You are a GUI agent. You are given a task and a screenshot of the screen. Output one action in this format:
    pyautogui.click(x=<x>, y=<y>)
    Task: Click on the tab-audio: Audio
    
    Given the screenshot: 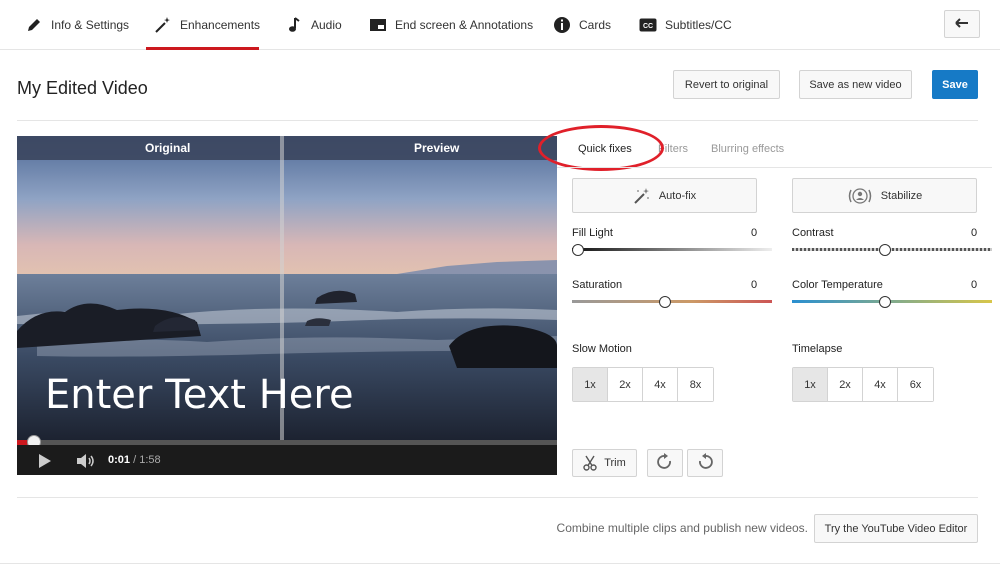 What is the action you would take?
    pyautogui.click(x=313, y=25)
    